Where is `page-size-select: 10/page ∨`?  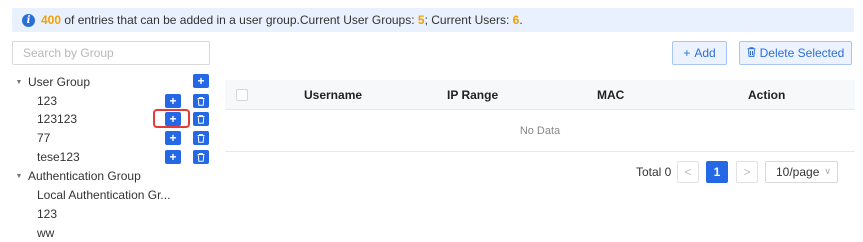 page-size-select: 10/page ∨ is located at coordinates (801, 172).